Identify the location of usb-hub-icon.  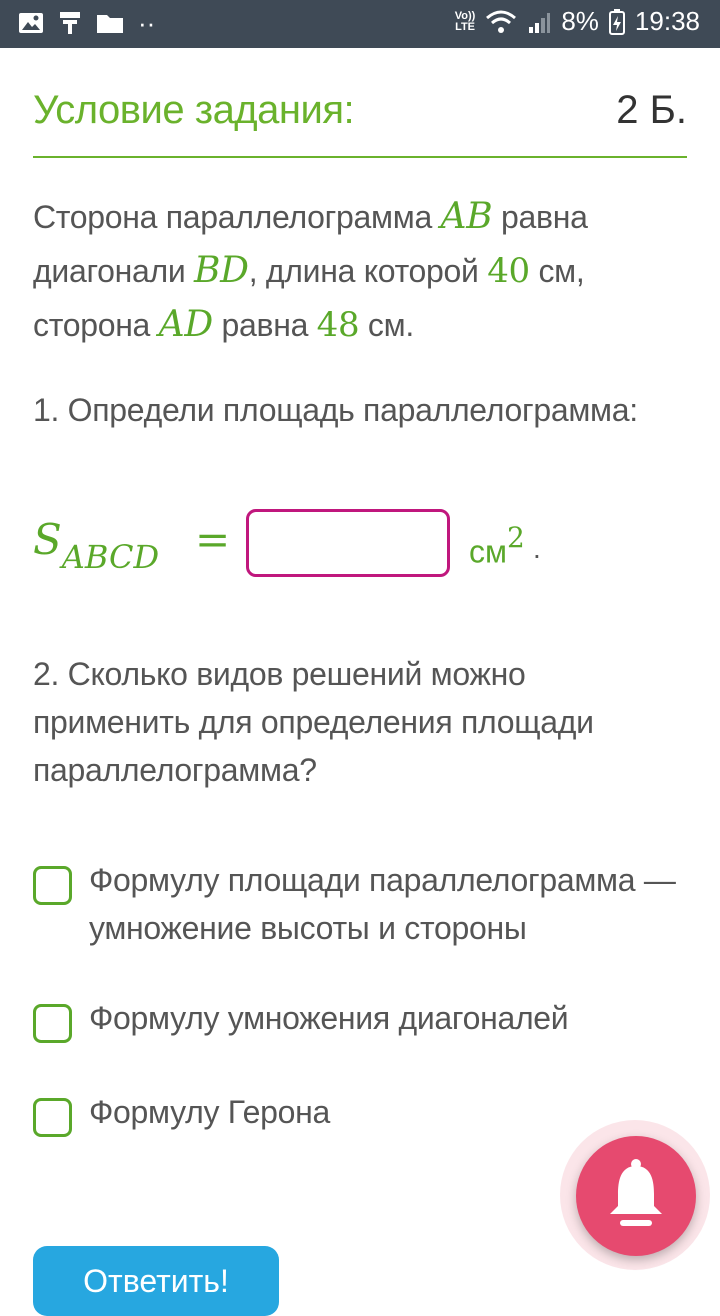
(70, 23).